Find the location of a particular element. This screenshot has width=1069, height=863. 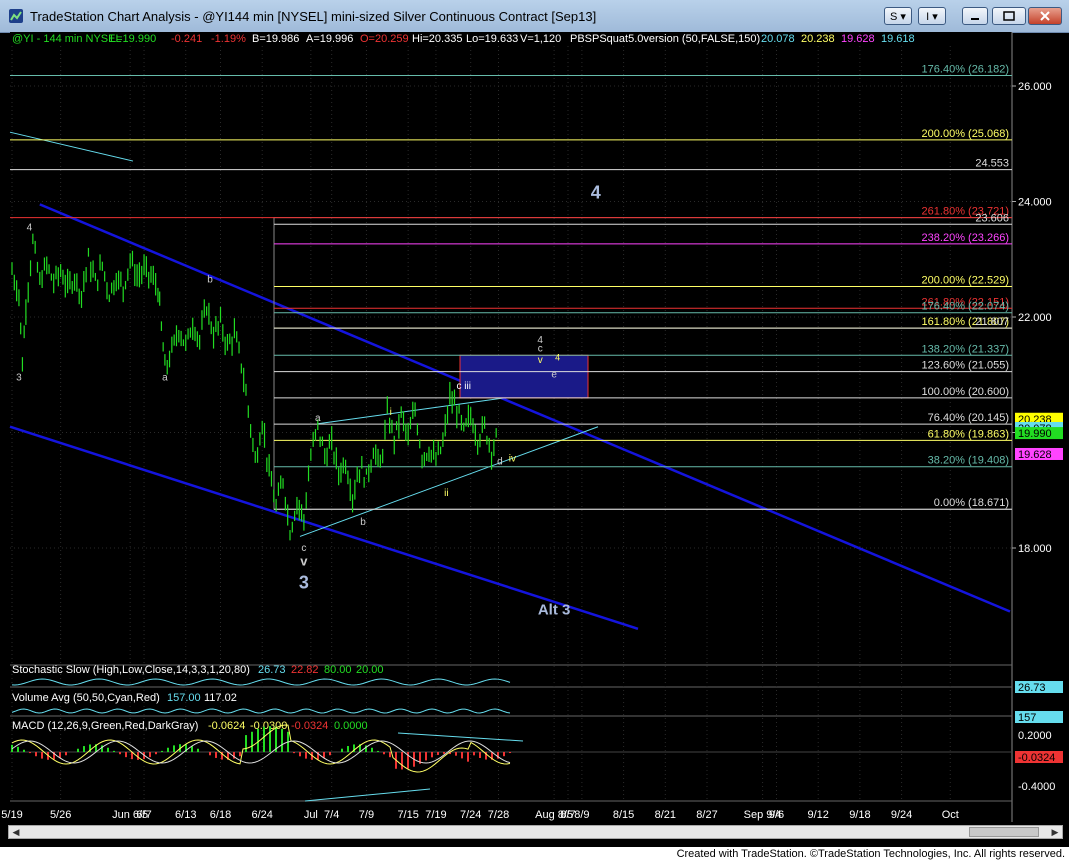

macd-axis-bottom: -0.4000 is located at coordinates (1036, 787).